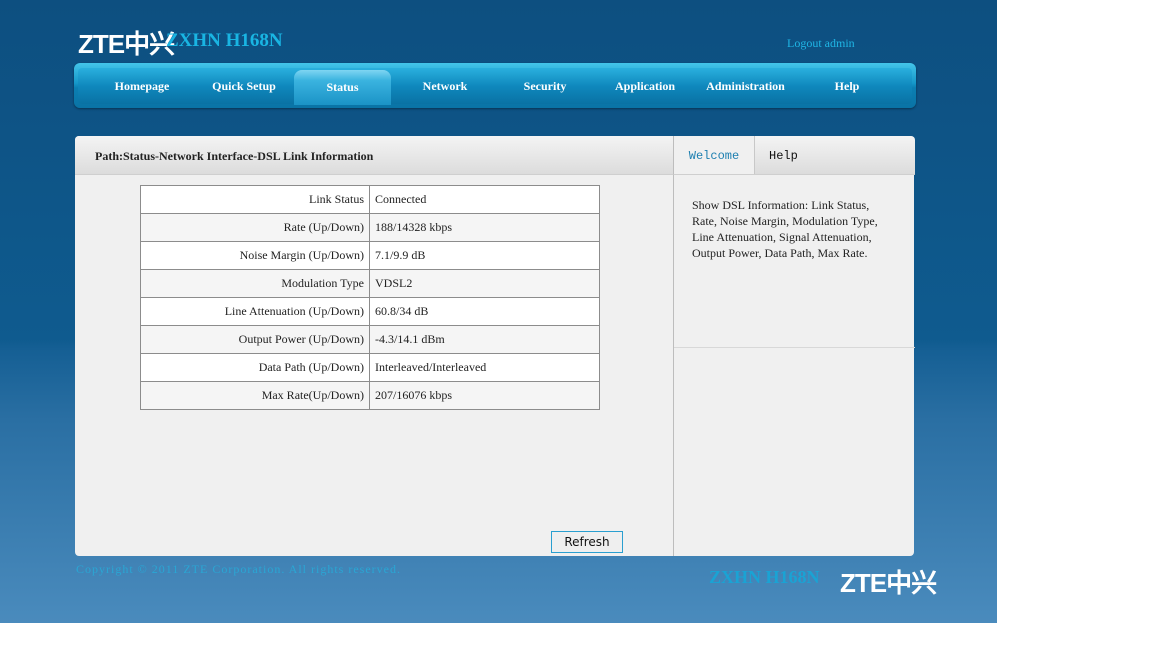 The height and width of the screenshot is (648, 1152). What do you see at coordinates (342, 87) in the screenshot?
I see `nav-status: Status` at bounding box center [342, 87].